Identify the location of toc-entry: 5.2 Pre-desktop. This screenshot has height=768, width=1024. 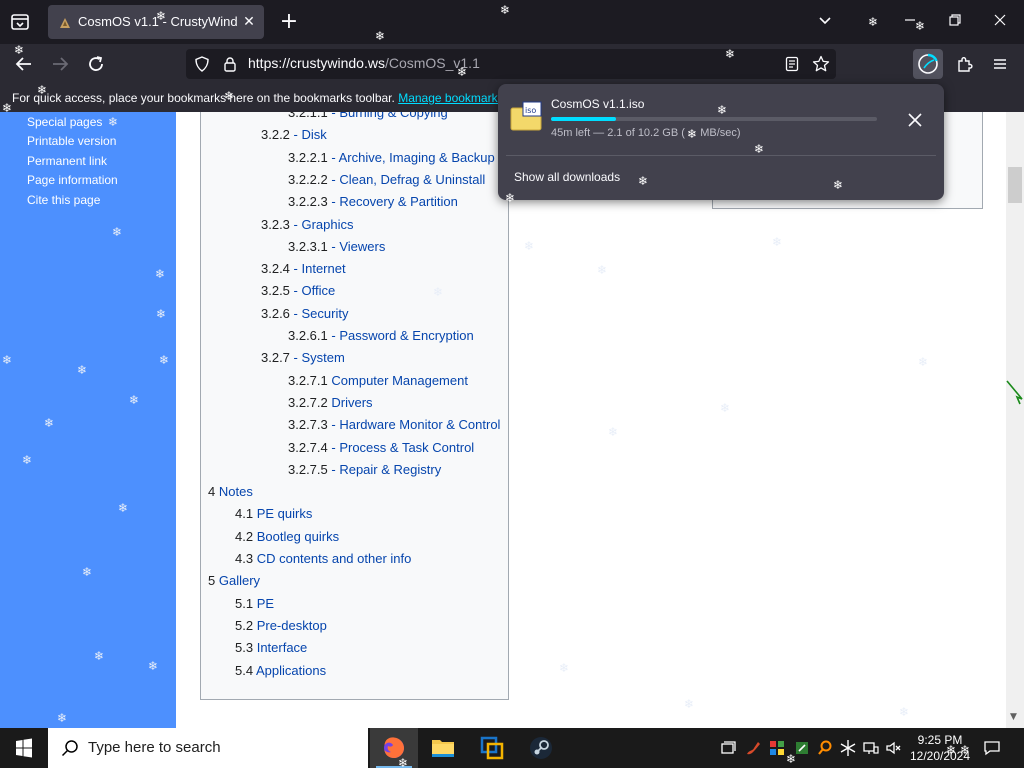
(281, 625).